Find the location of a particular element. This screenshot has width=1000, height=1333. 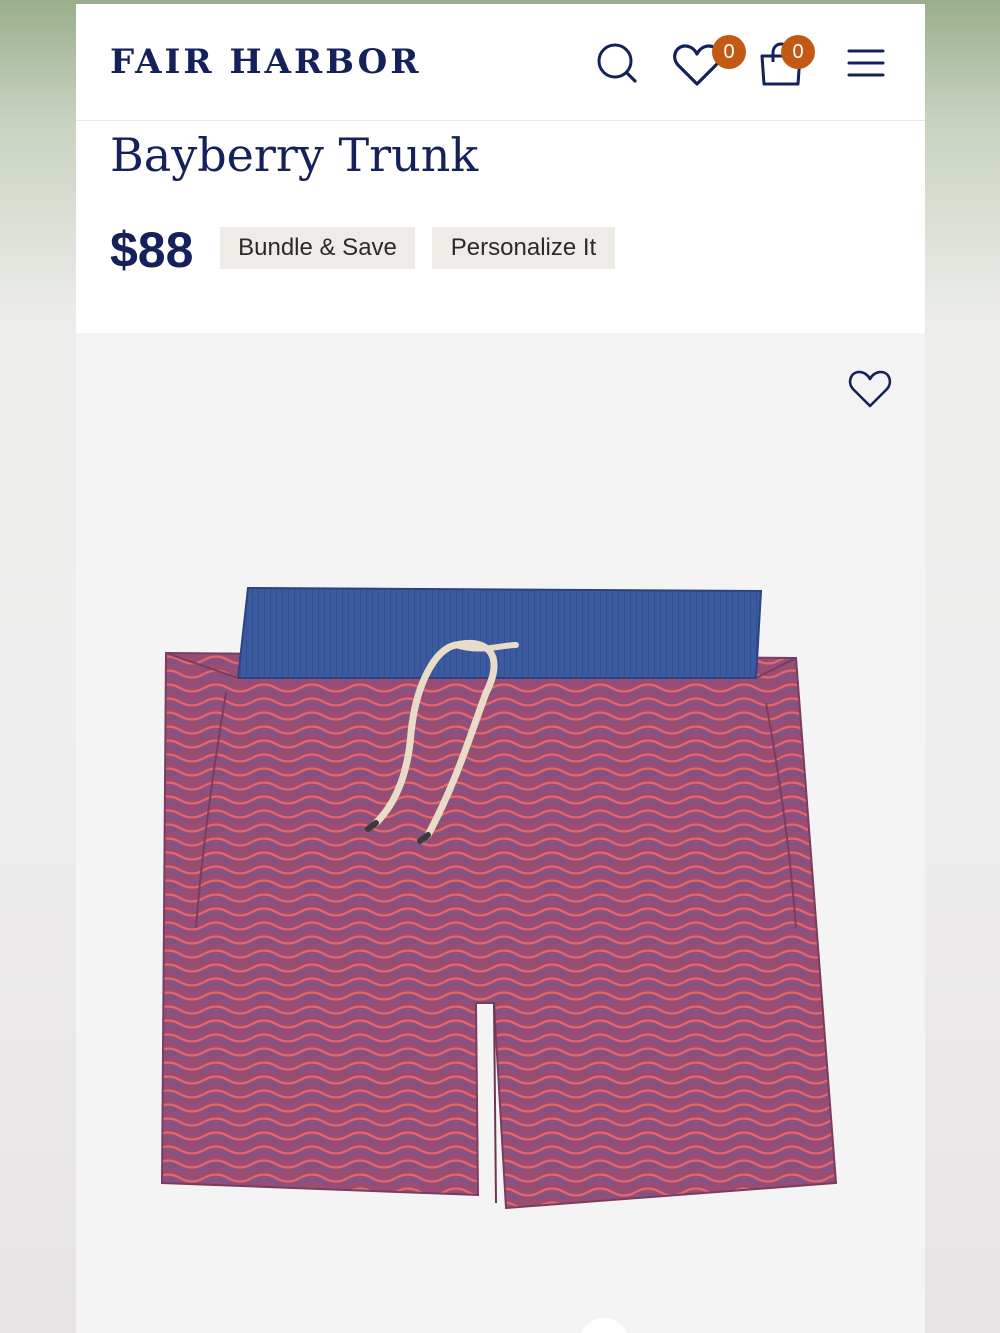

bundle-save-tag: Bundle & Save is located at coordinates (317, 248).